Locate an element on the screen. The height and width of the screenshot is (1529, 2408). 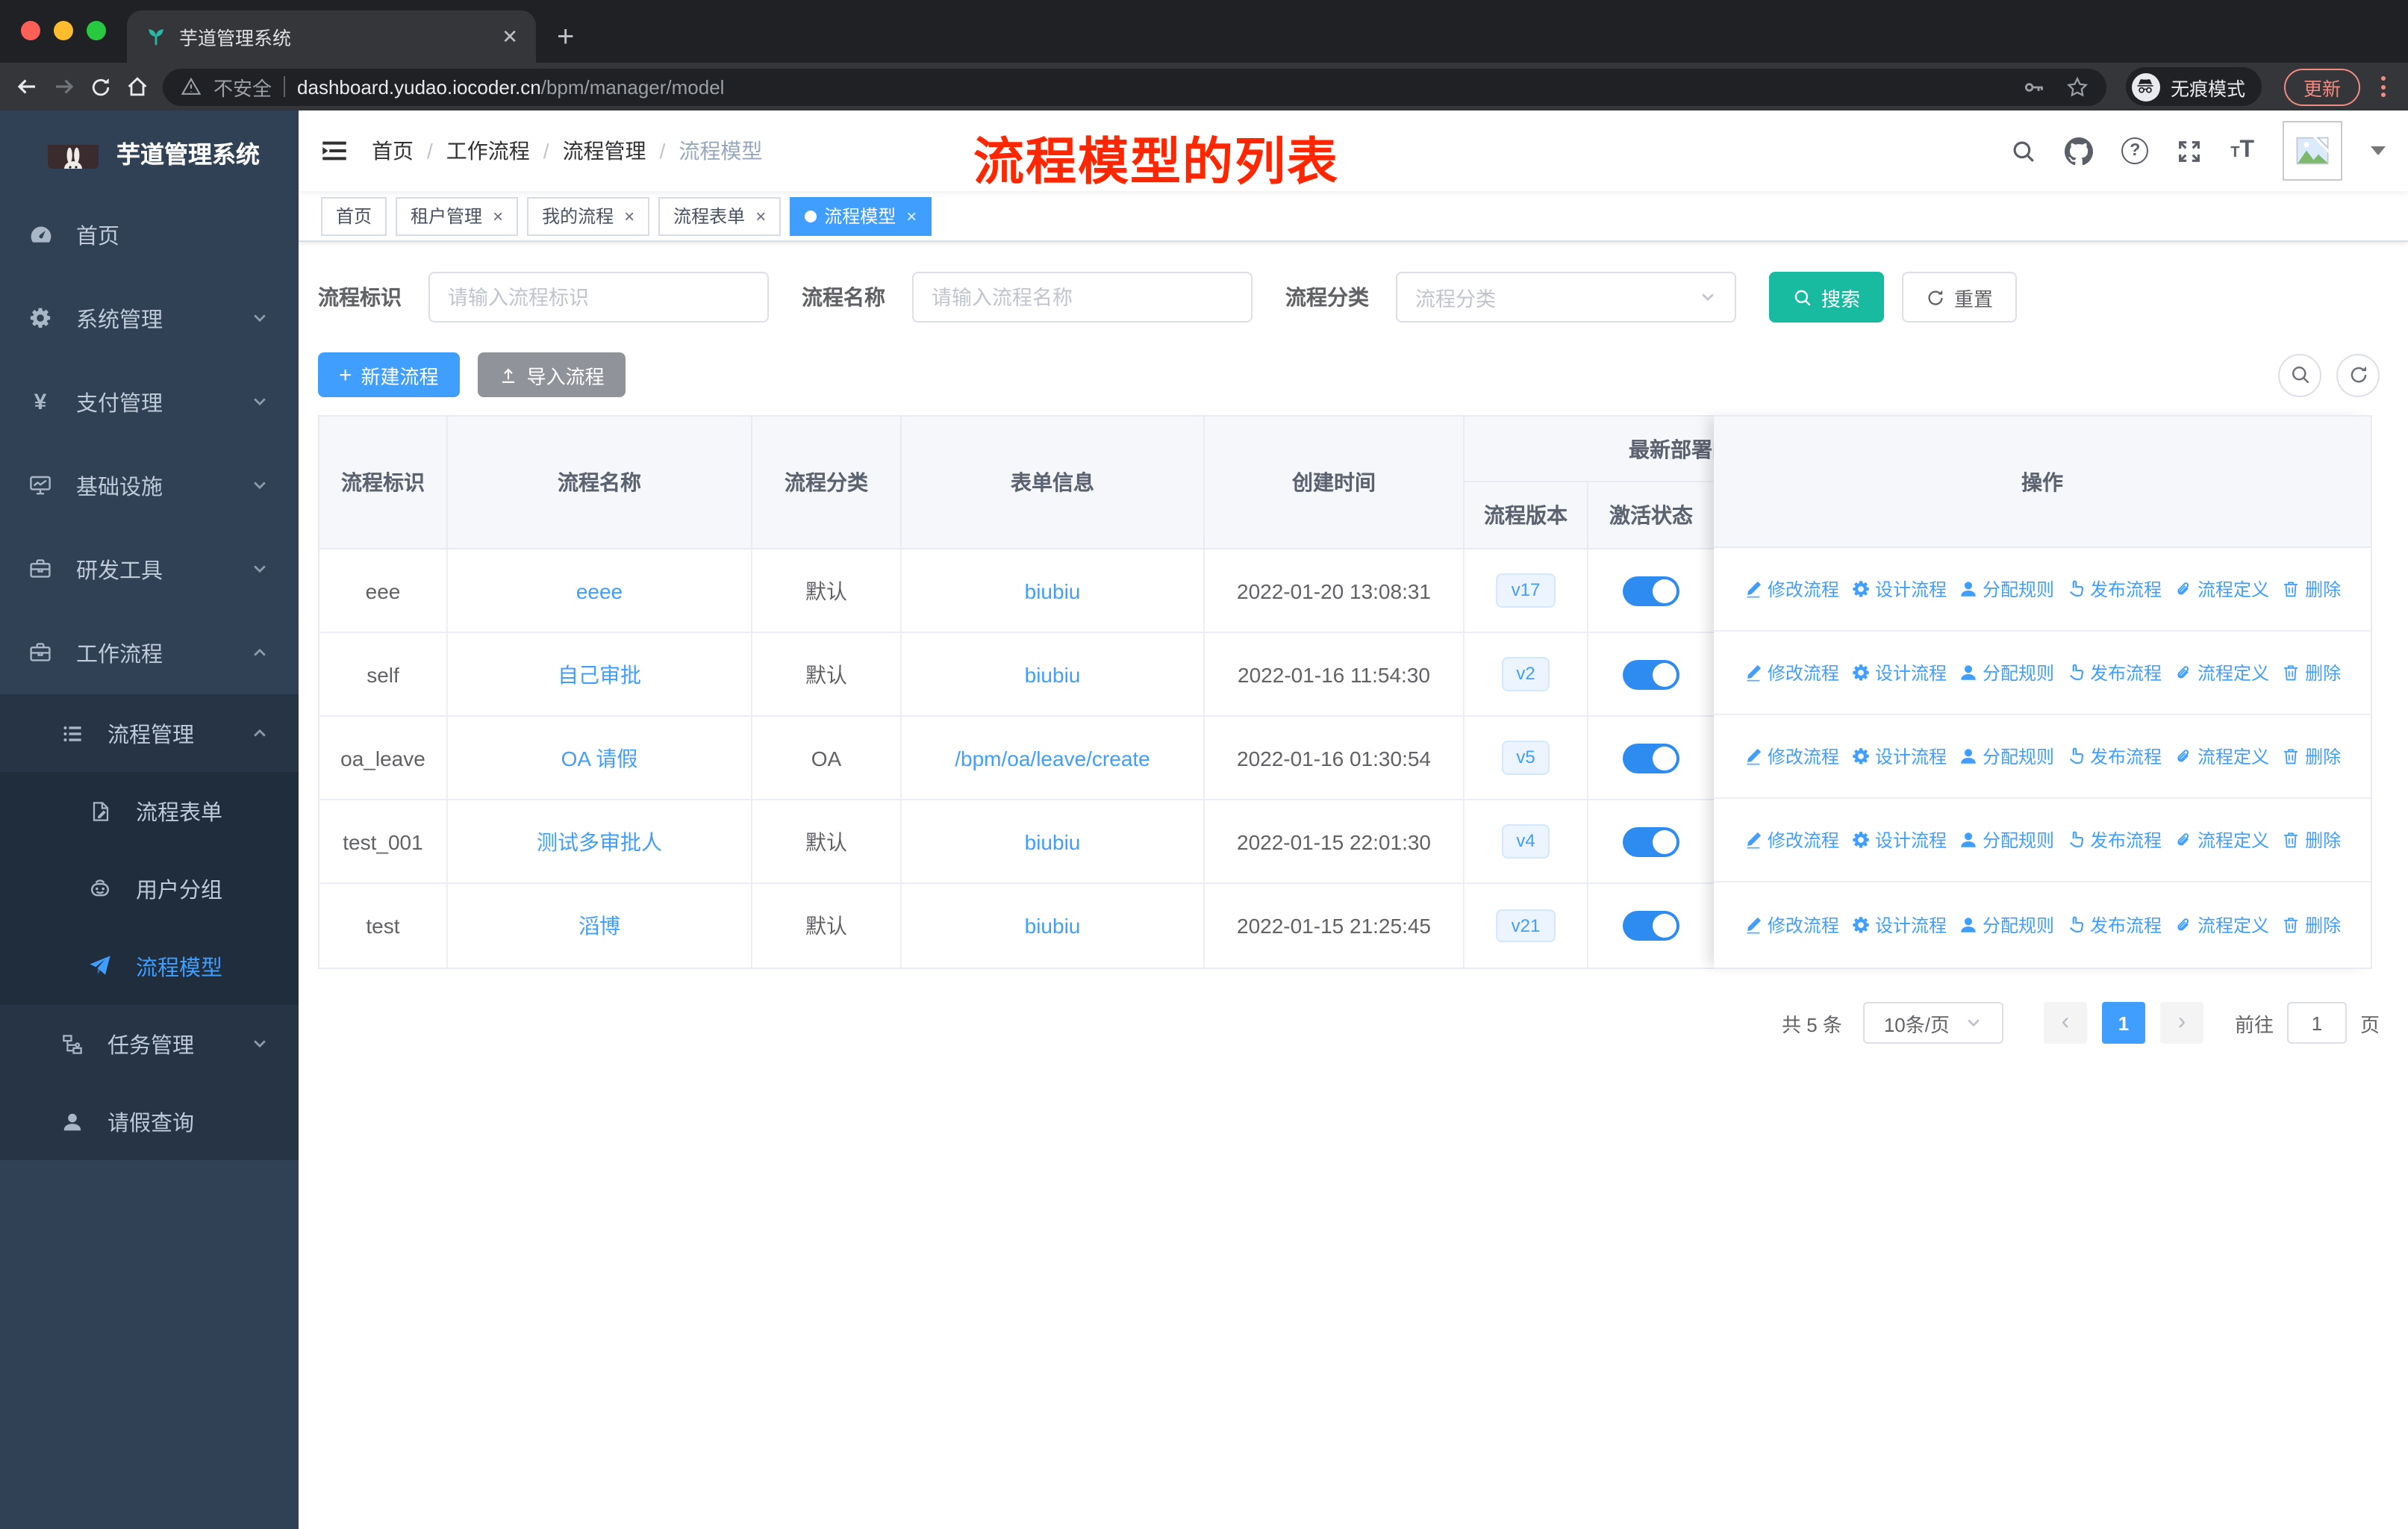
sidebar-item-home: 首页 is located at coordinates (149, 235).